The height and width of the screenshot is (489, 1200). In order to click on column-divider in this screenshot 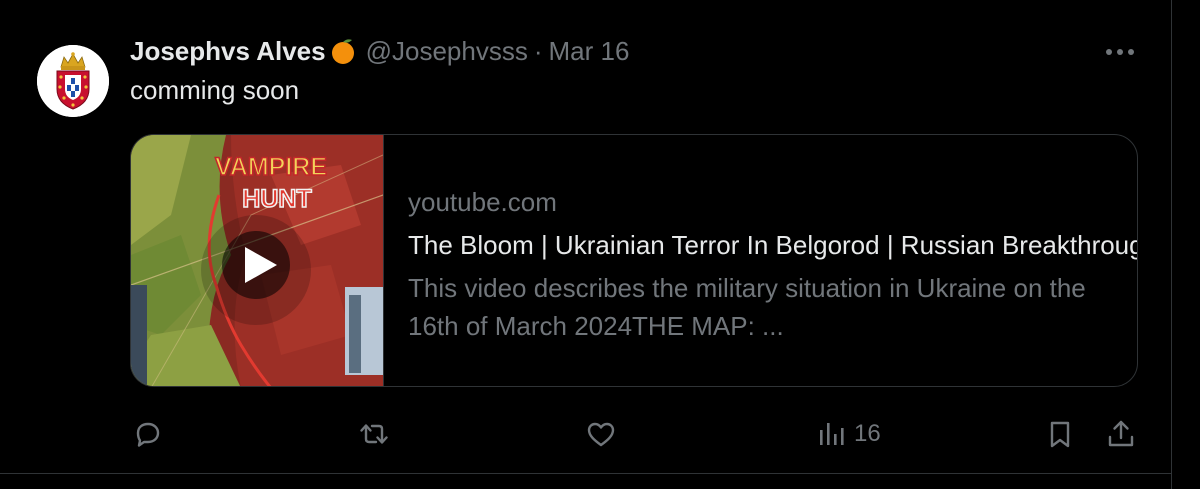, I will do `click(1171, 244)`.